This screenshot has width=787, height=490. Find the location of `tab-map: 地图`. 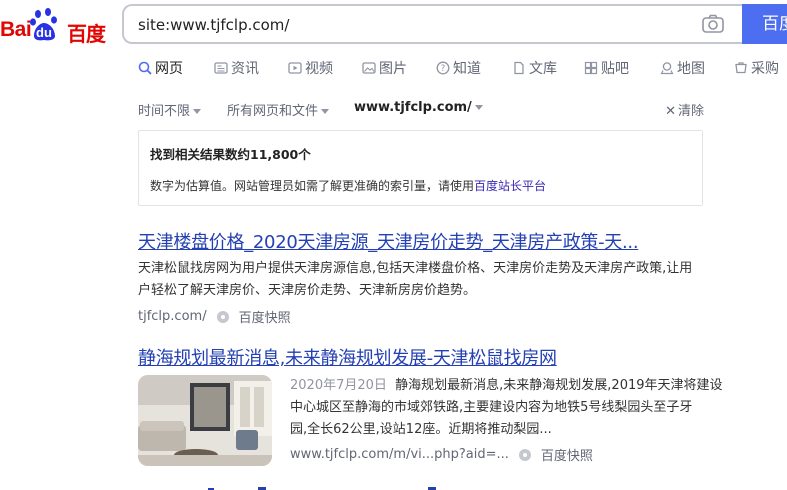

tab-map: 地图 is located at coordinates (682, 68).